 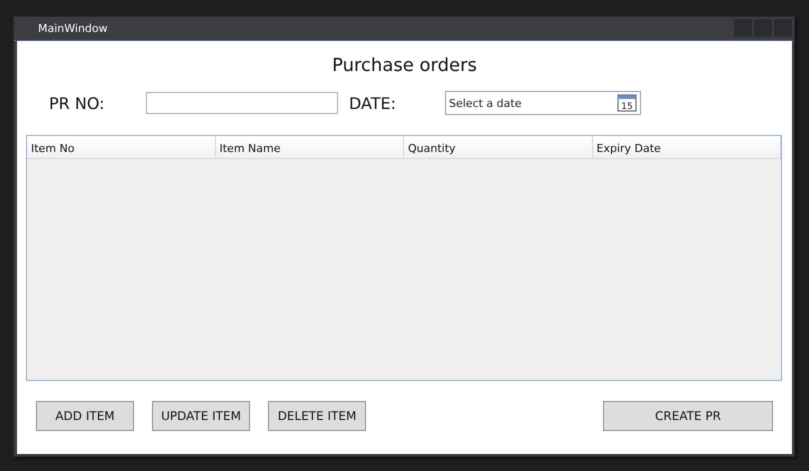 What do you see at coordinates (686, 147) in the screenshot?
I see `column-header: Expiry Date` at bounding box center [686, 147].